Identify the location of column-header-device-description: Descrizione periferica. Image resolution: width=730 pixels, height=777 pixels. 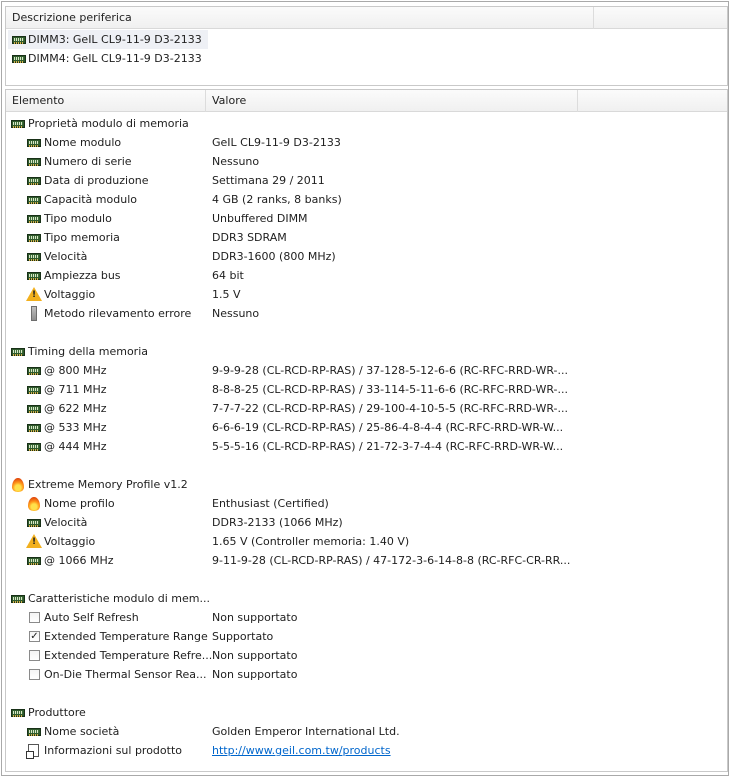
(300, 18).